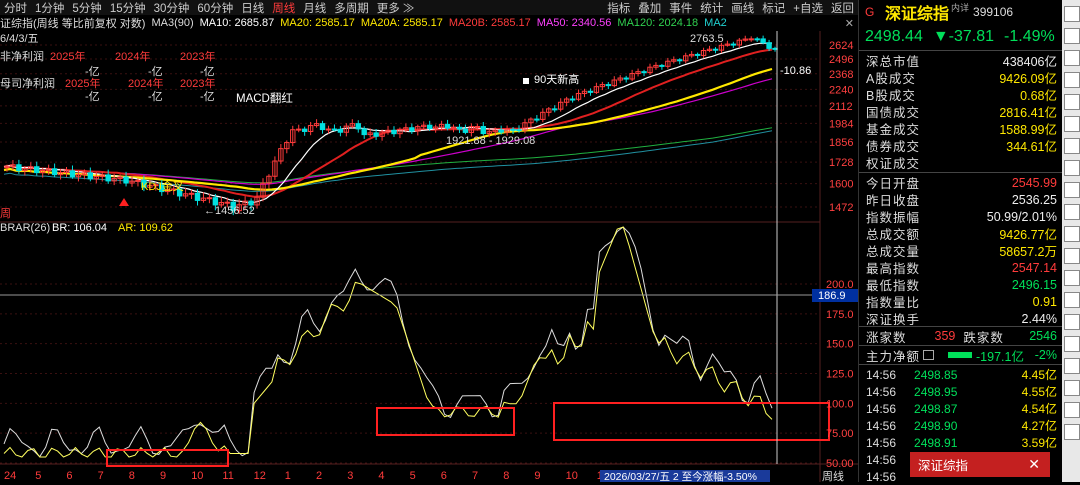 This screenshot has height=485, width=1080. I want to click on cursor-date-readout: 2026/03/27/五 2 至今涨幅-3.50%, so click(680, 476).